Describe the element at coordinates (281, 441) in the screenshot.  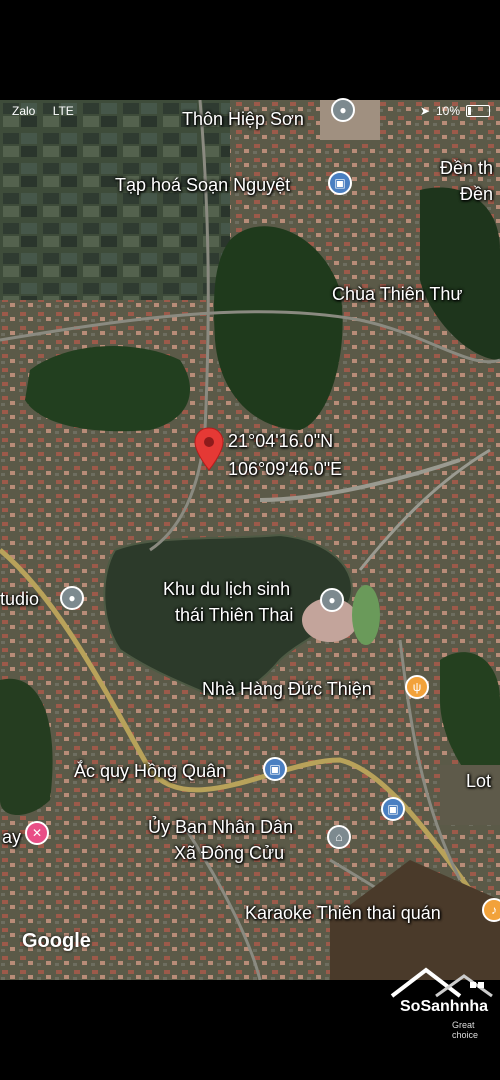
I see `latitude-label: 21°04'16.0"N` at that location.